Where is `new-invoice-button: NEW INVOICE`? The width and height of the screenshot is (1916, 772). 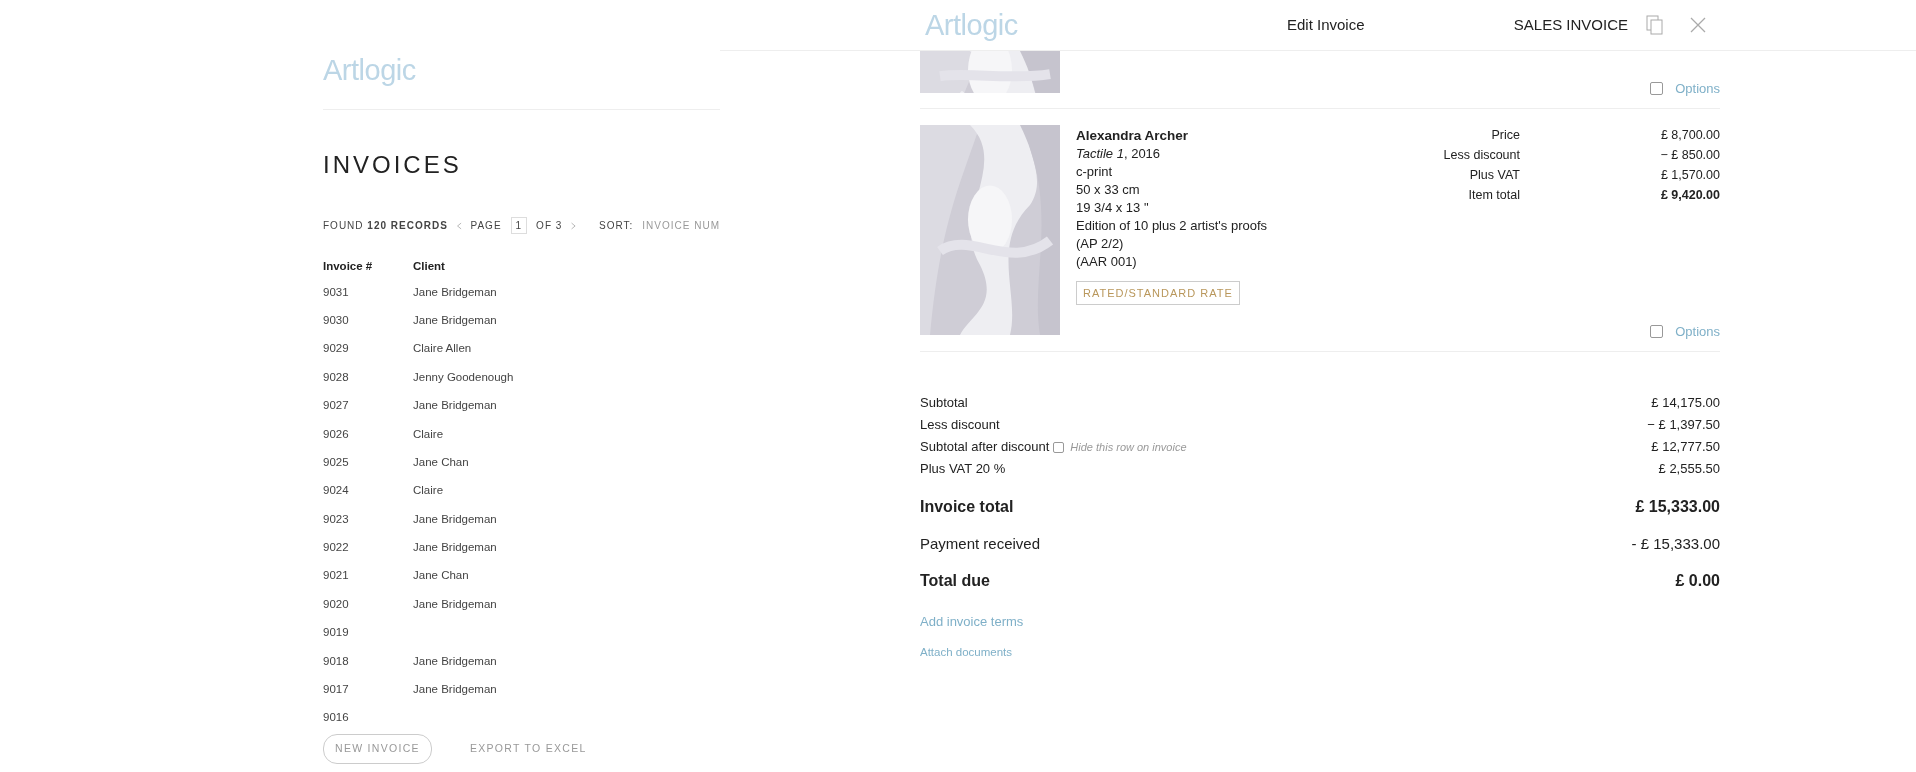
new-invoice-button: NEW INVOICE is located at coordinates (377, 749).